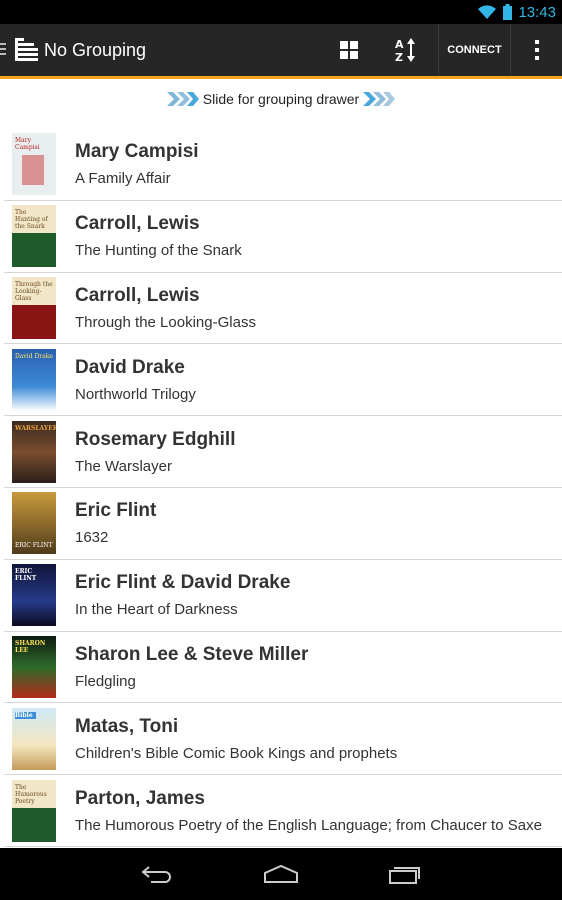  Describe the element at coordinates (31, 220) in the screenshot. I see `book-cover-text: The Hunting of the Snark` at that location.